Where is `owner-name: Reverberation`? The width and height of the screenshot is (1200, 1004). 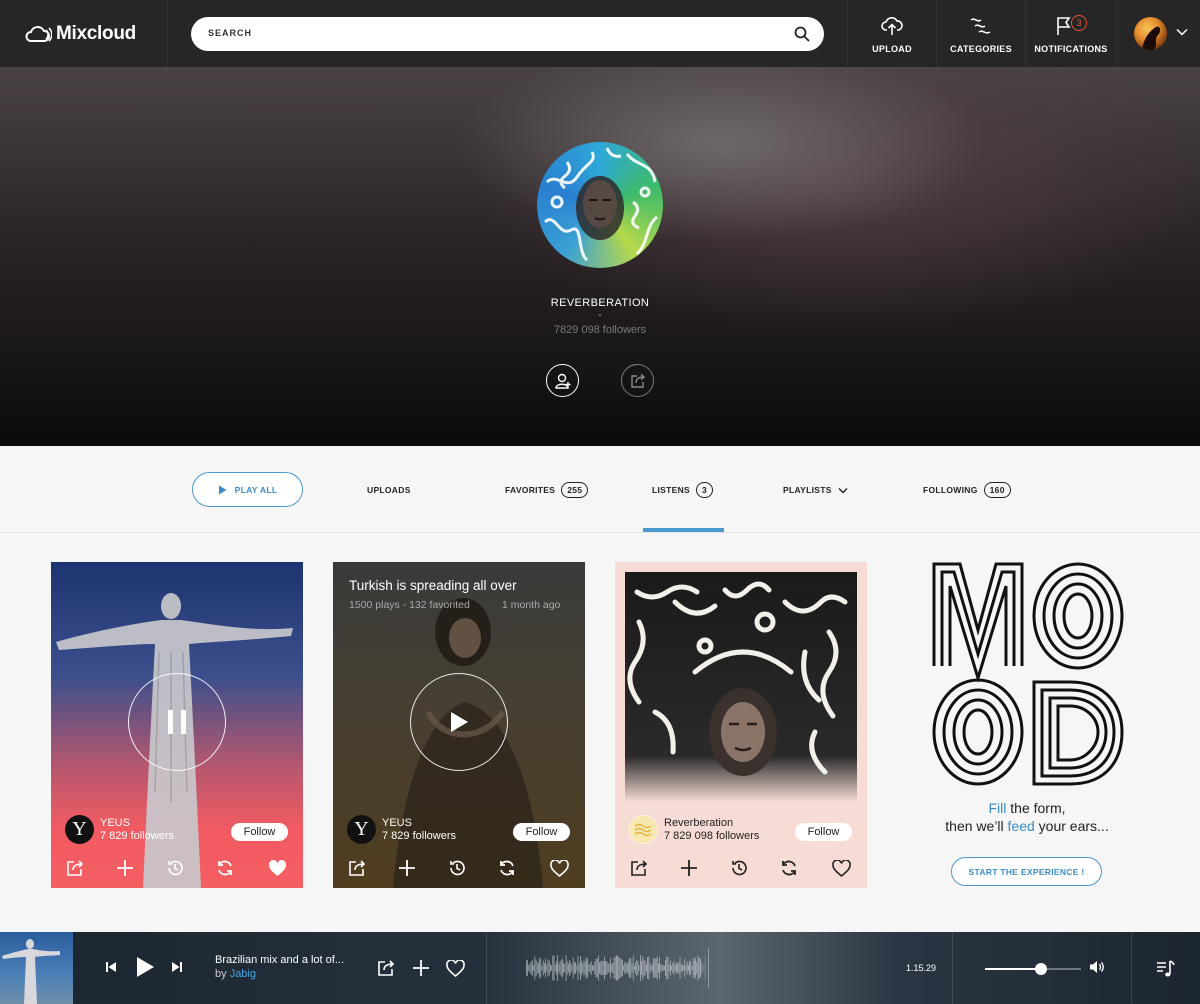
owner-name: Reverberation is located at coordinates (698, 823).